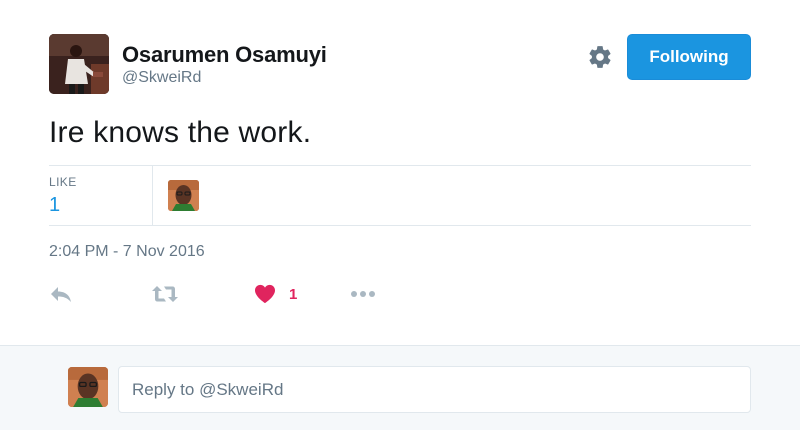 The width and height of the screenshot is (800, 430). Describe the element at coordinates (265, 294) in the screenshot. I see `heart-icon` at that location.